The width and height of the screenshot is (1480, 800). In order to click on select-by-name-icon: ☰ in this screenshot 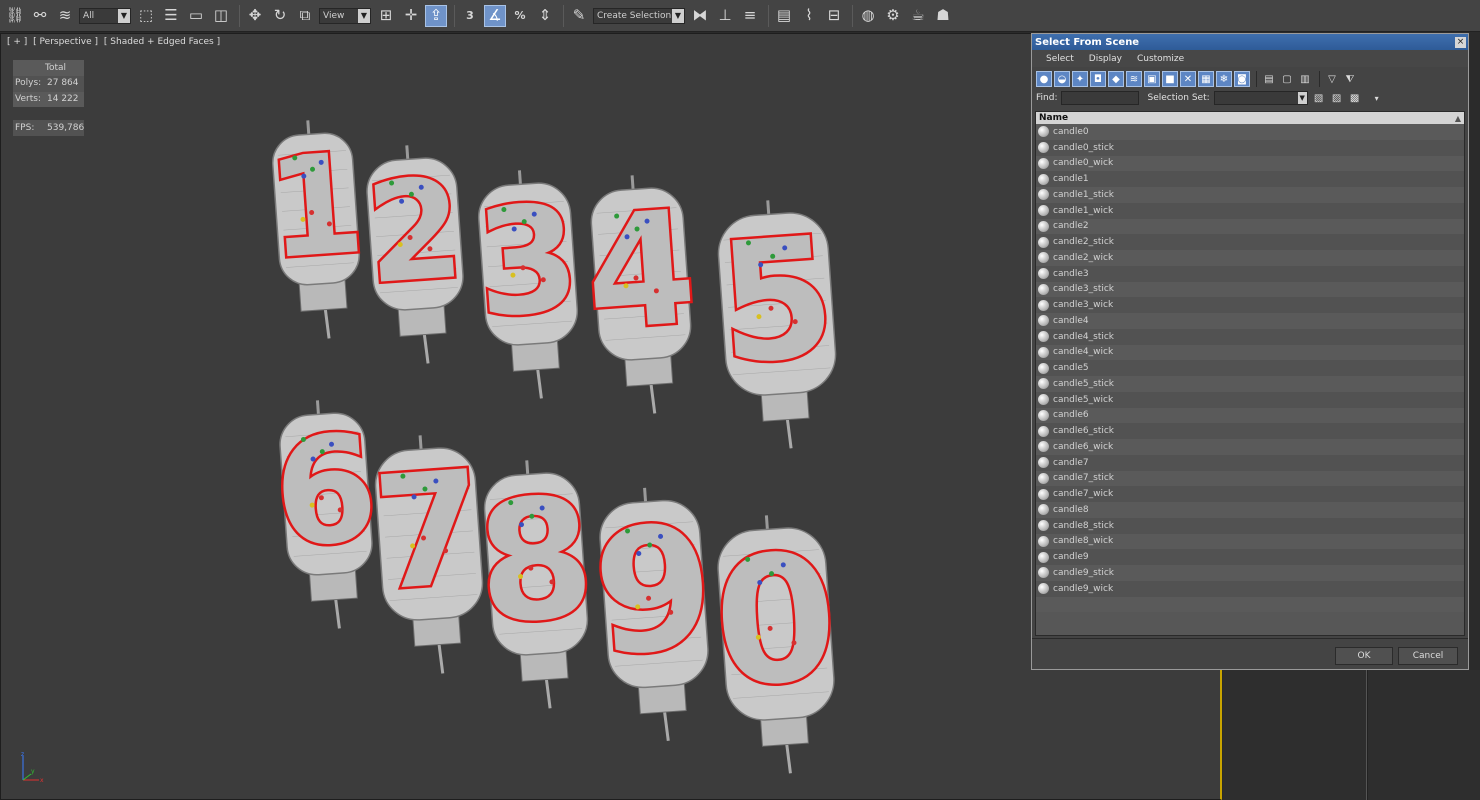, I will do `click(171, 16)`.